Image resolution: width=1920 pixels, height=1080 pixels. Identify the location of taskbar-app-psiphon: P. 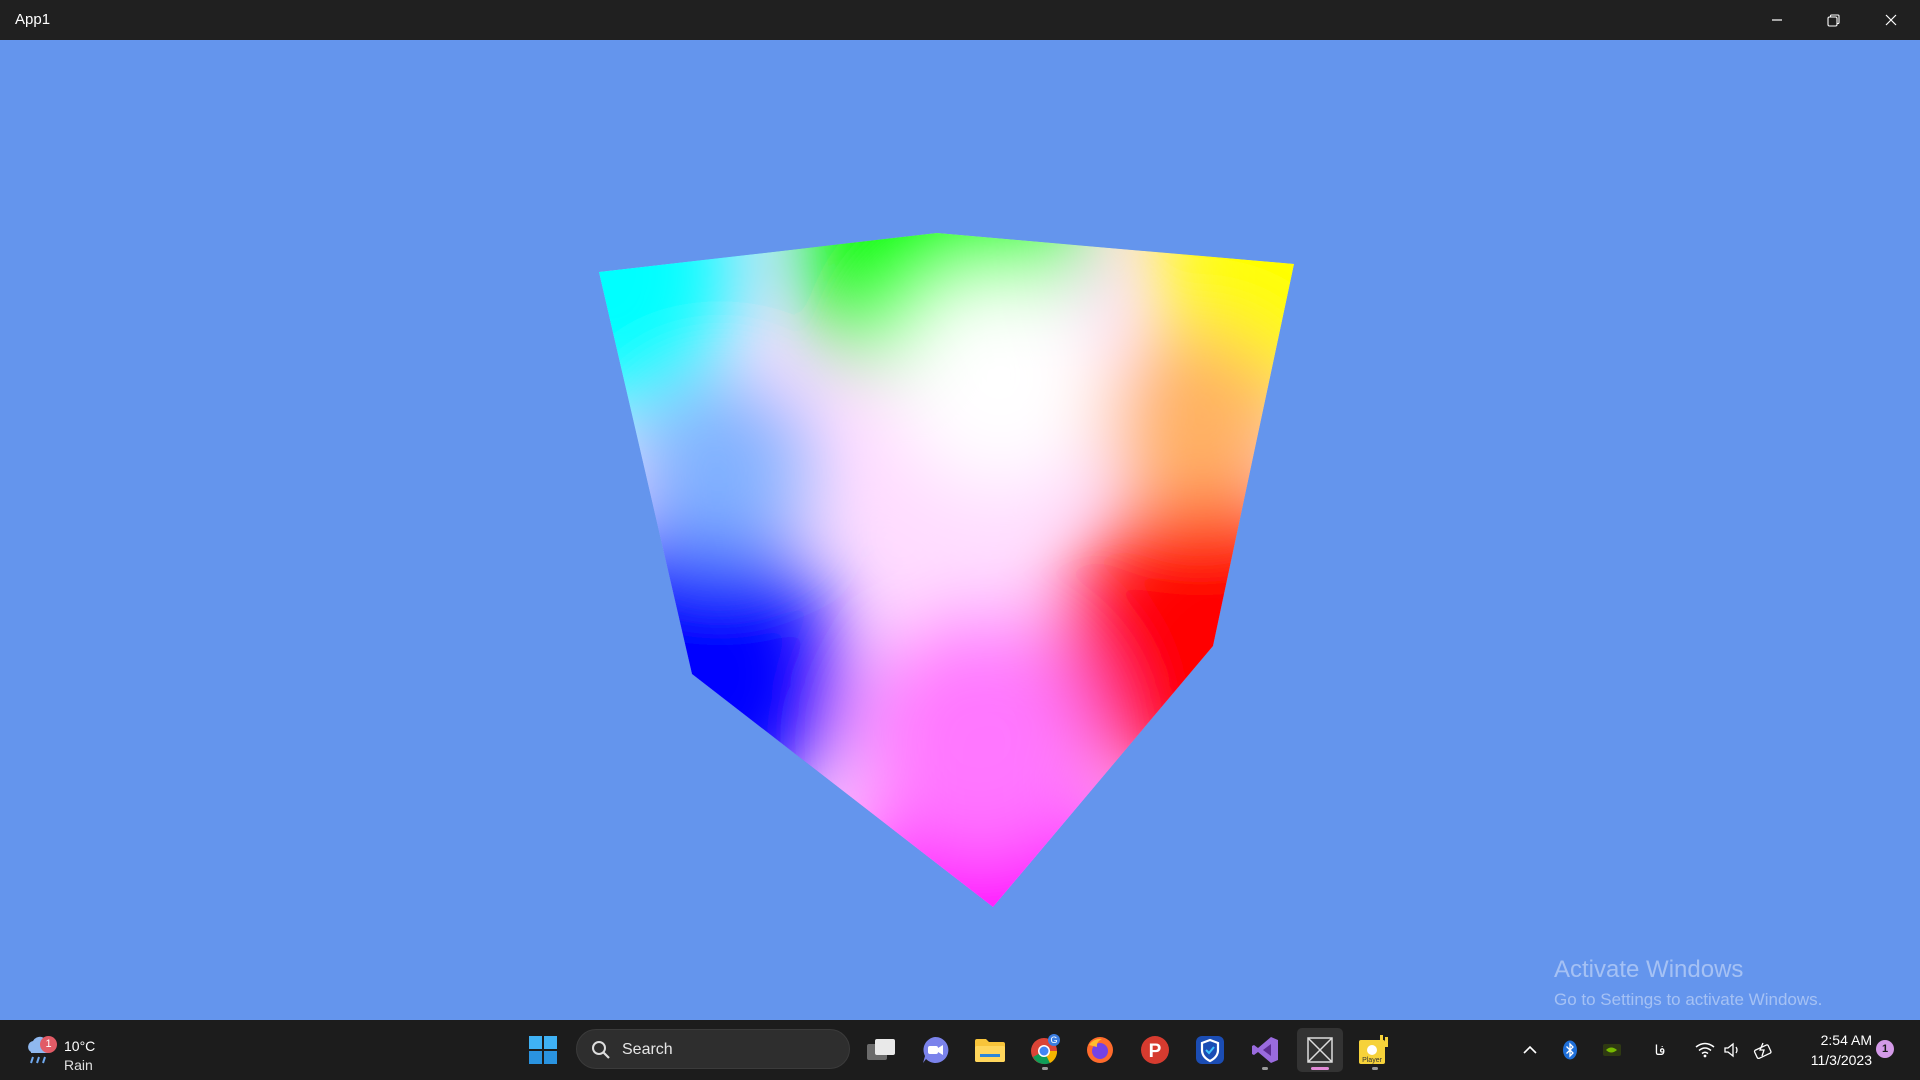
(1155, 1050).